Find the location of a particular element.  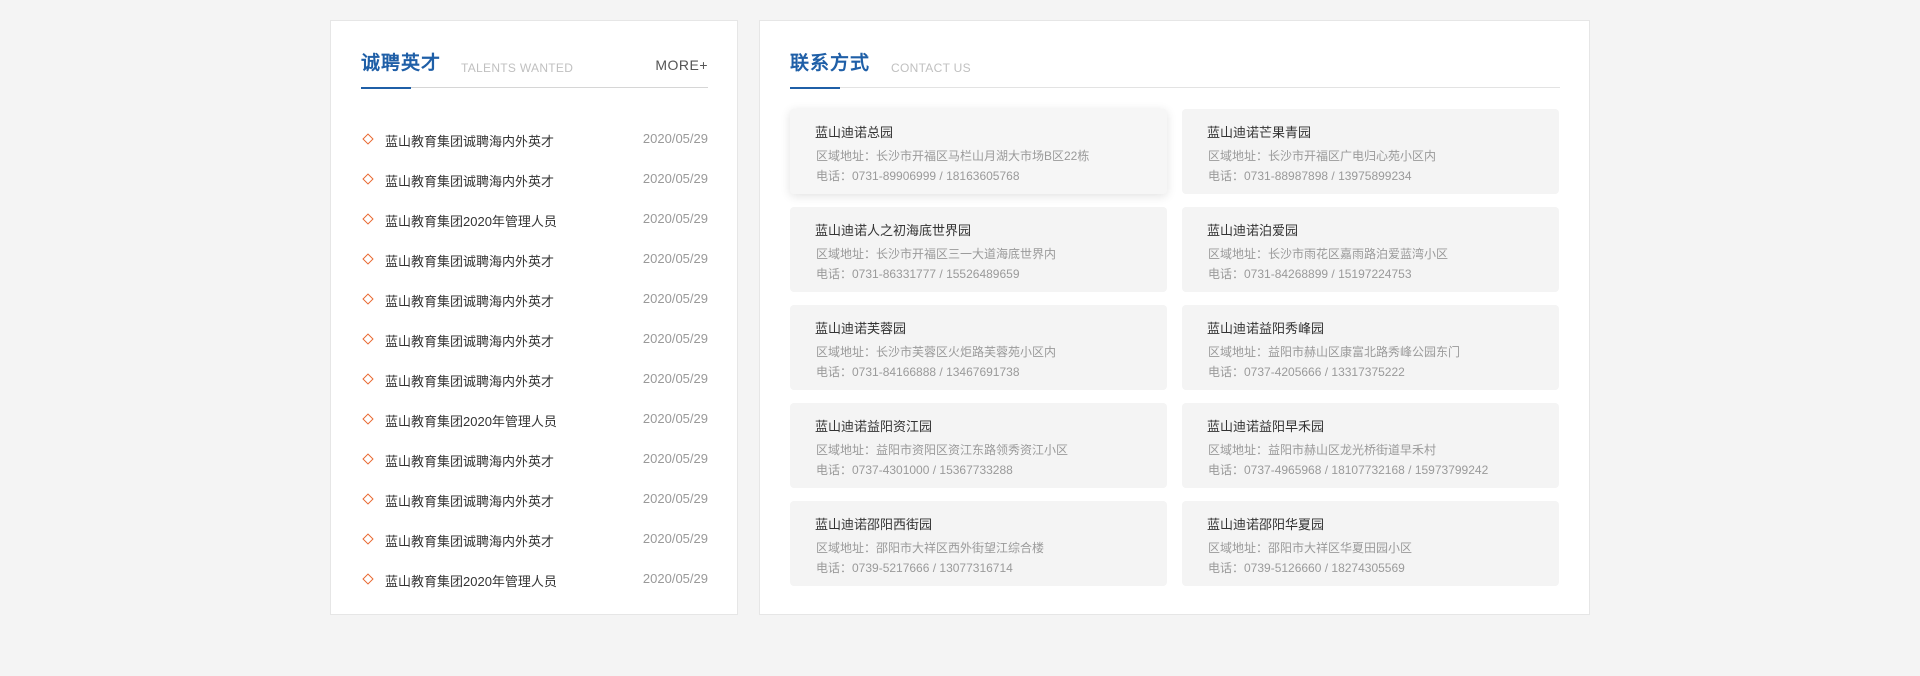

campus-name: 蓝山迪诺邵阳华夏园 is located at coordinates (1266, 524).